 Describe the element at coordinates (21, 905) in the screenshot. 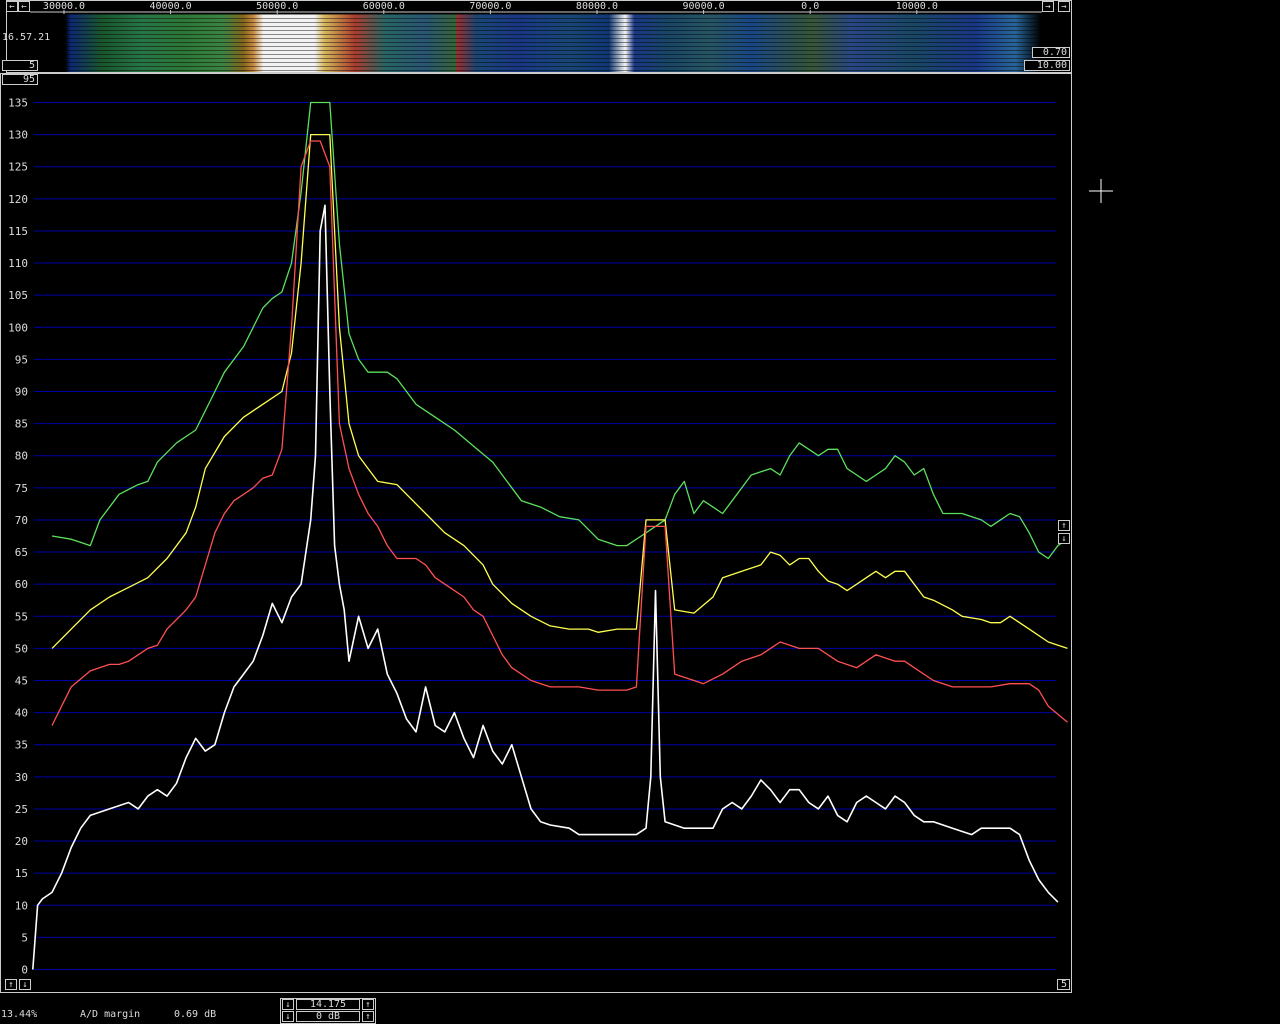

I see `y-tick-label: 10` at that location.